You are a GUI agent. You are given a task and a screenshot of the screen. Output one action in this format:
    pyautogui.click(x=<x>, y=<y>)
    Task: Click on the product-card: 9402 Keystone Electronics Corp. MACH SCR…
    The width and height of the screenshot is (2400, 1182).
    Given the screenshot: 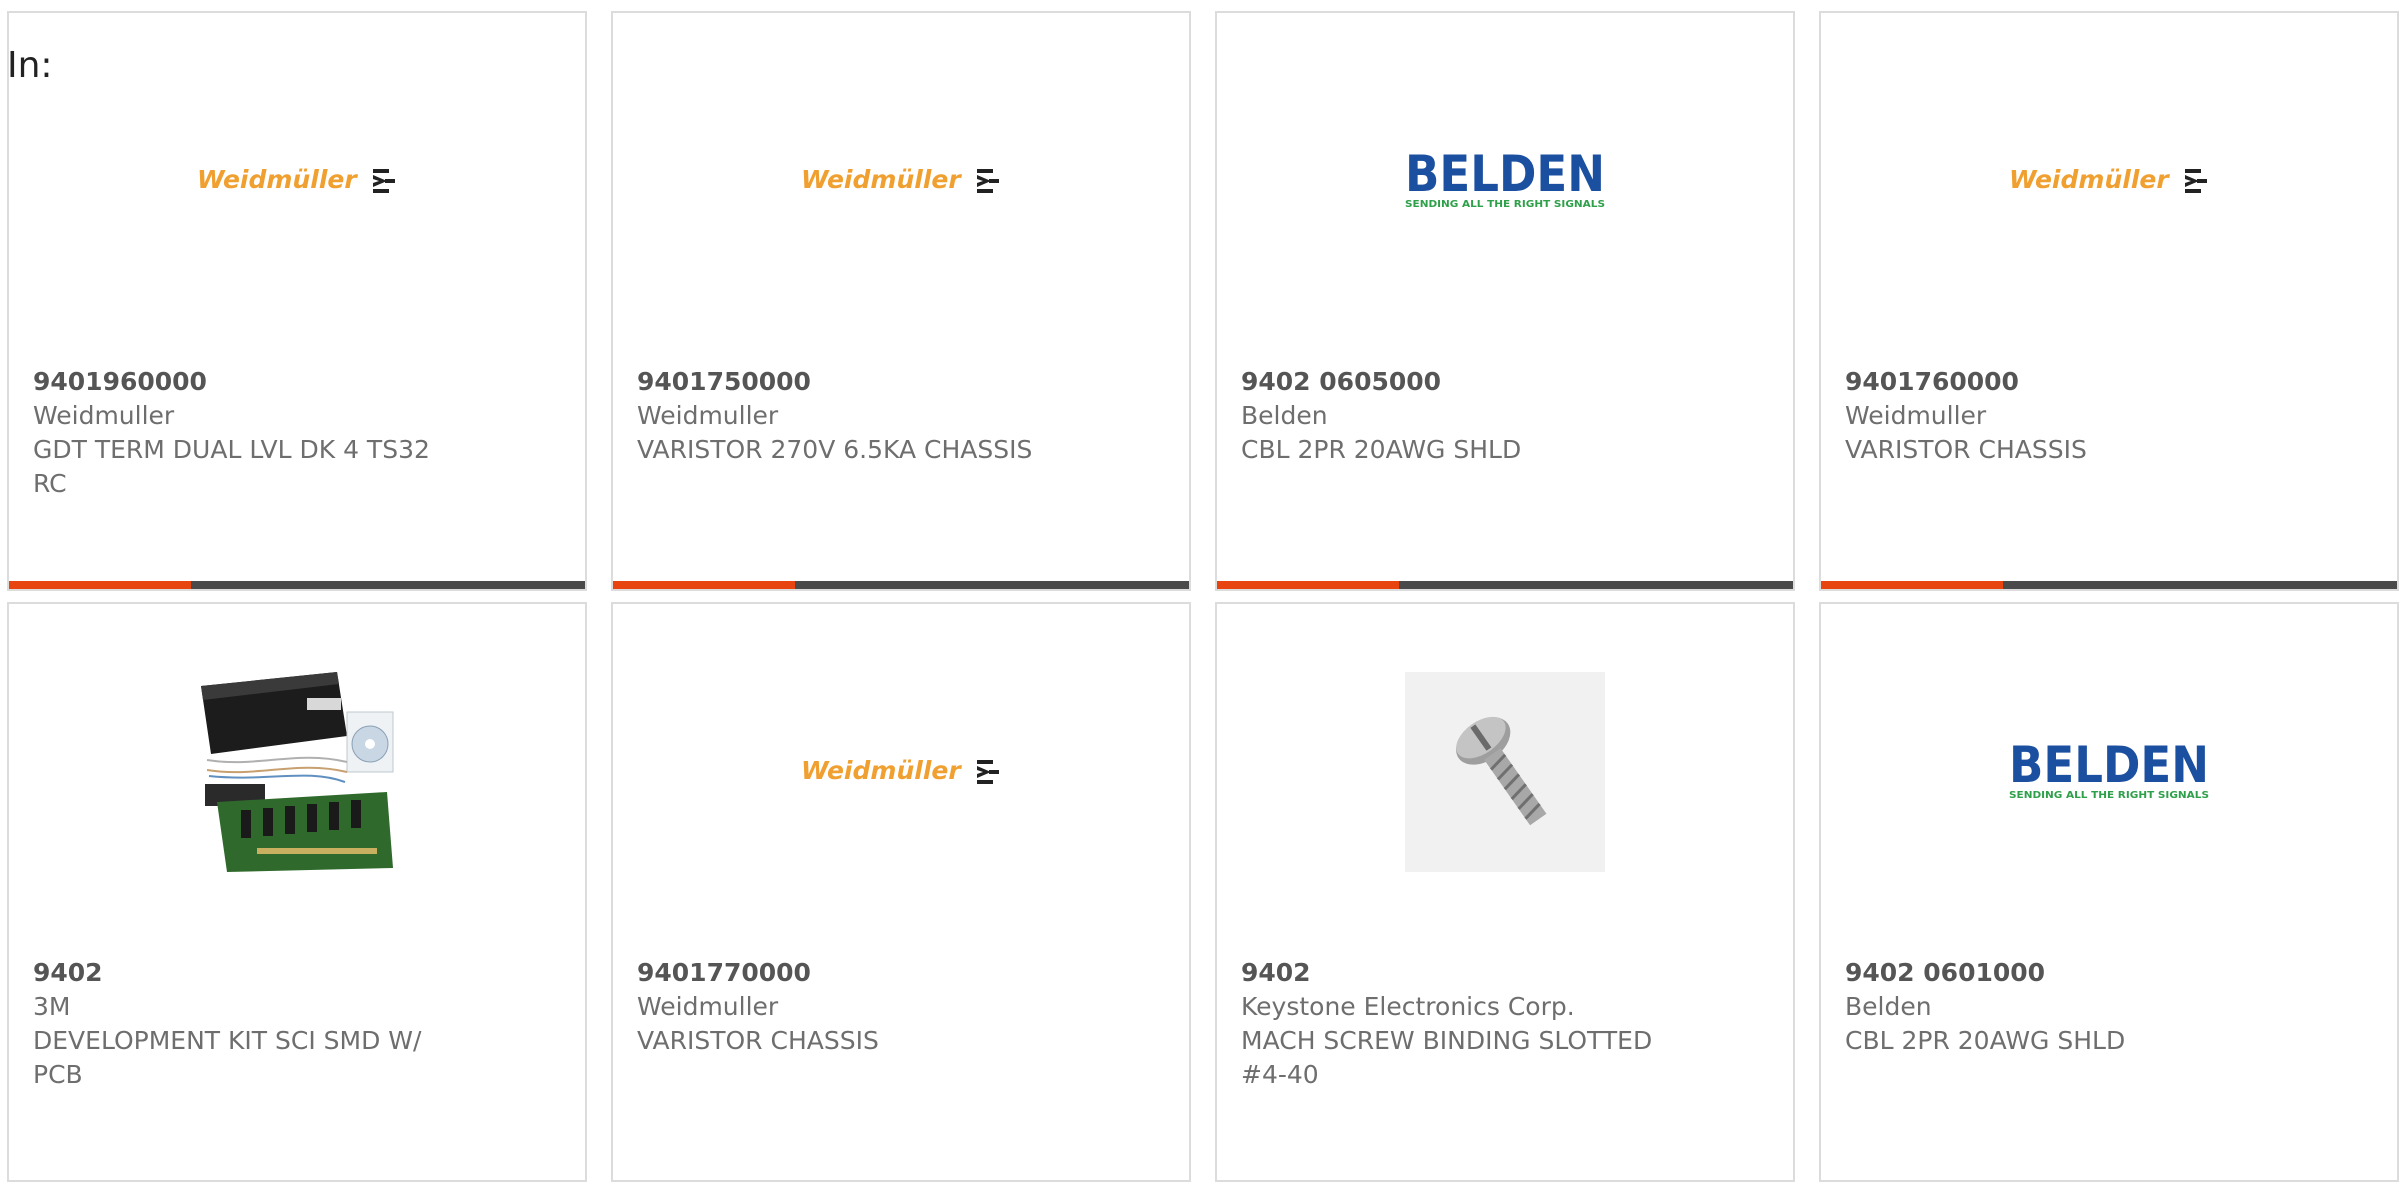 What is the action you would take?
    pyautogui.click(x=1505, y=892)
    